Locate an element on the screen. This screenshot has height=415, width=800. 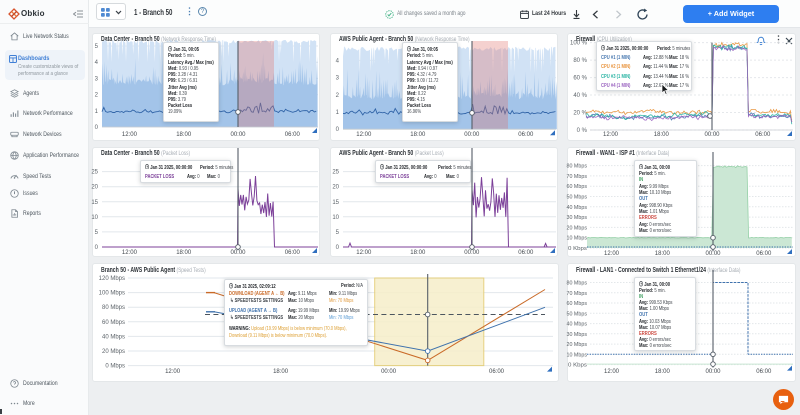
svg-text: 0 Mbps is located at coordinates (115, 367).